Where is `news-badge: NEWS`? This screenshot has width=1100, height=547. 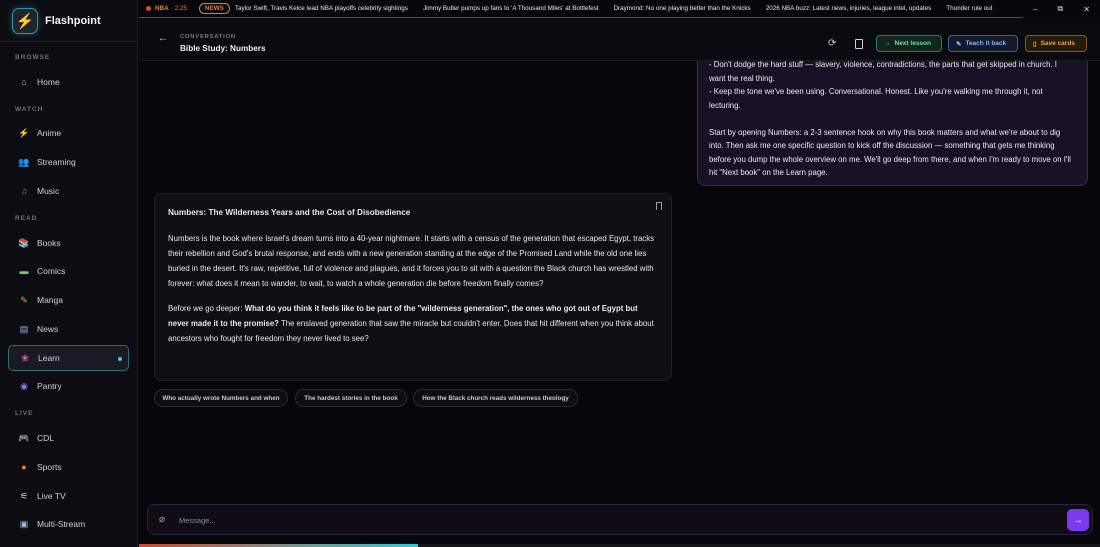 news-badge: NEWS is located at coordinates (214, 8).